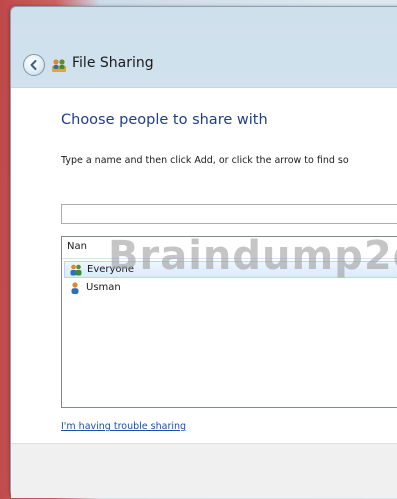 This screenshot has width=397, height=499. What do you see at coordinates (164, 120) in the screenshot?
I see `page-heading: Choose people to share with` at bounding box center [164, 120].